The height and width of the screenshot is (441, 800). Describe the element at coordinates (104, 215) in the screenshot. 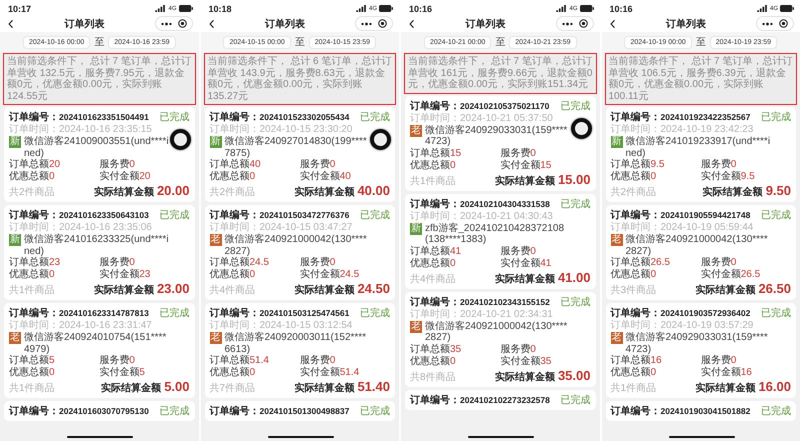

I see `order-number: 2024101623350643103` at that location.